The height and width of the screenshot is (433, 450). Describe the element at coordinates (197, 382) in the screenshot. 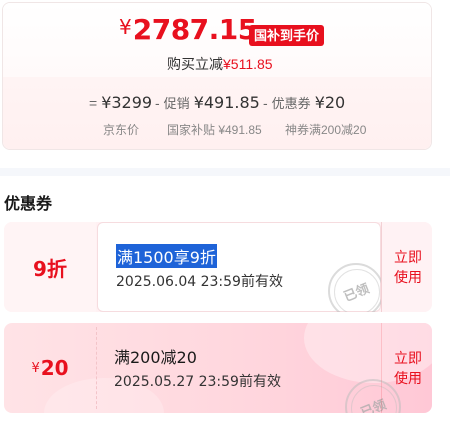

I see `coupon-validity: 2025.05.27 23:59前有效` at that location.